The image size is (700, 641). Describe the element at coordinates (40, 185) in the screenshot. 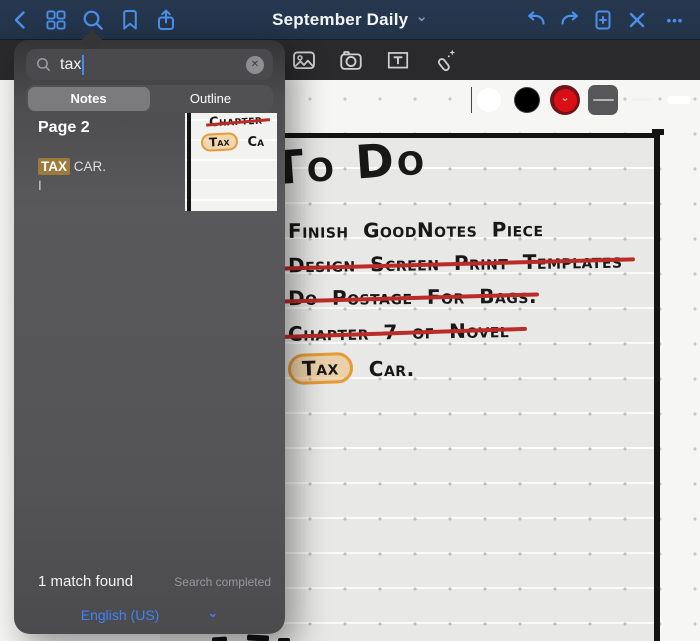

I see `snippet-second-line: I` at that location.